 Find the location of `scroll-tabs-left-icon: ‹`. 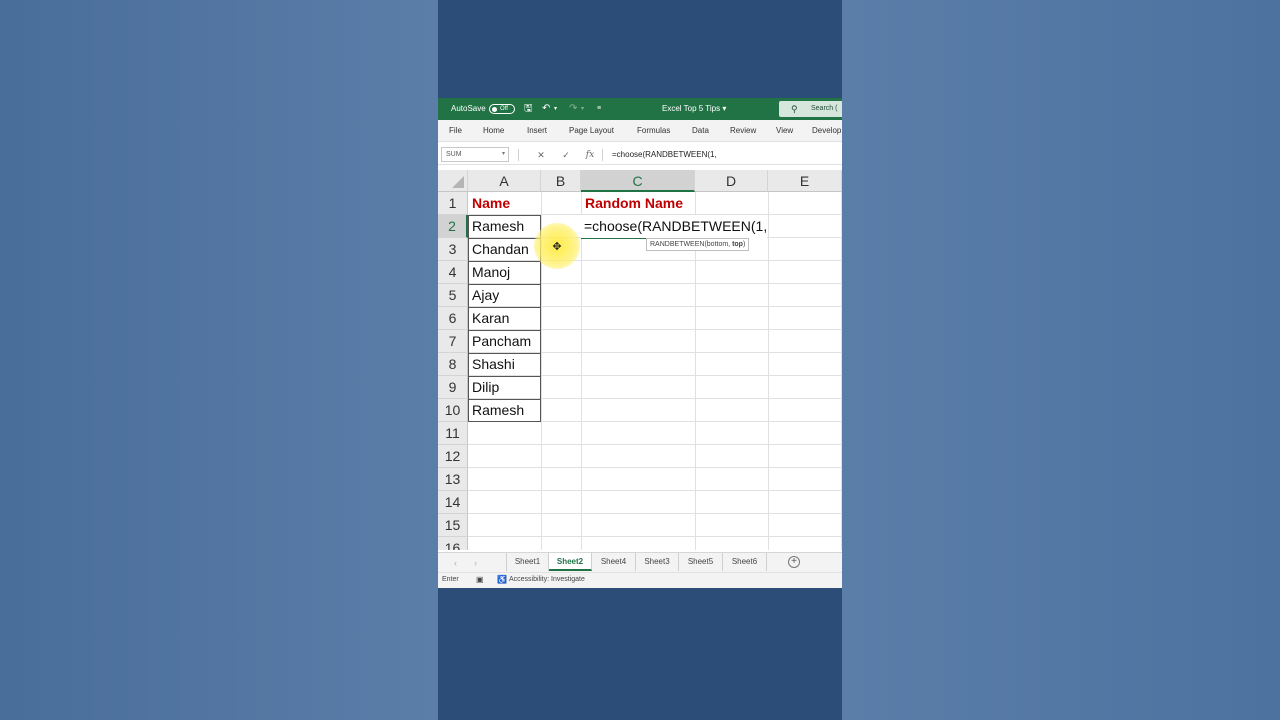

scroll-tabs-left-icon: ‹ is located at coordinates (455, 563).